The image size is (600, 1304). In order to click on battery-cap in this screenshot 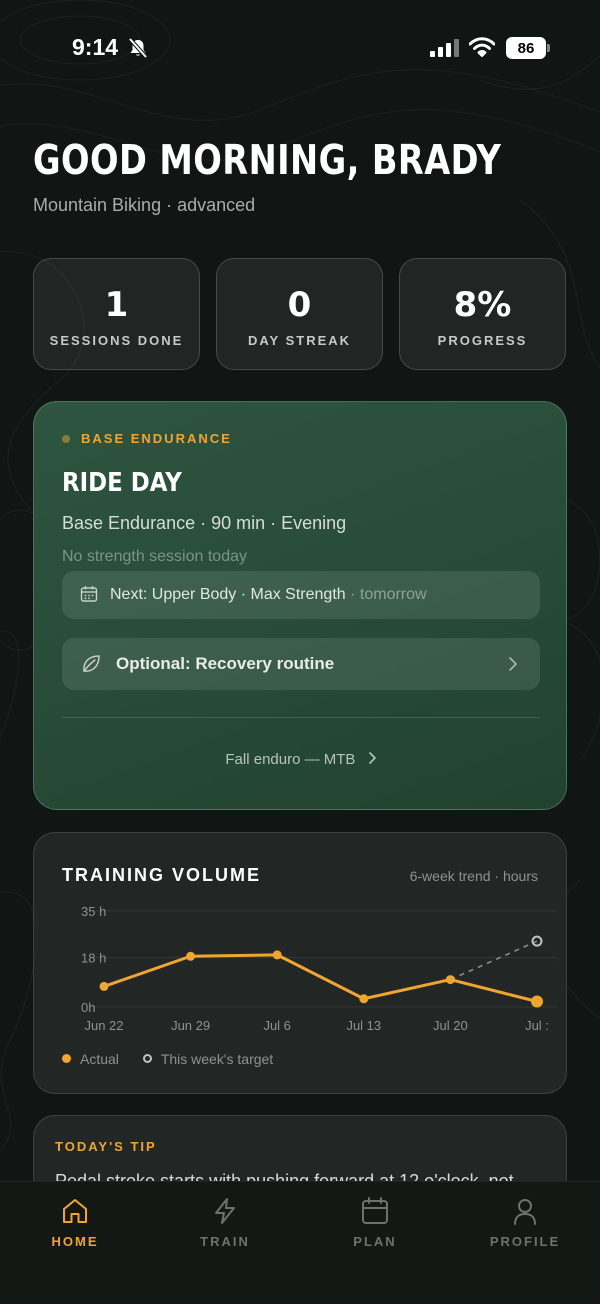, I will do `click(548, 48)`.